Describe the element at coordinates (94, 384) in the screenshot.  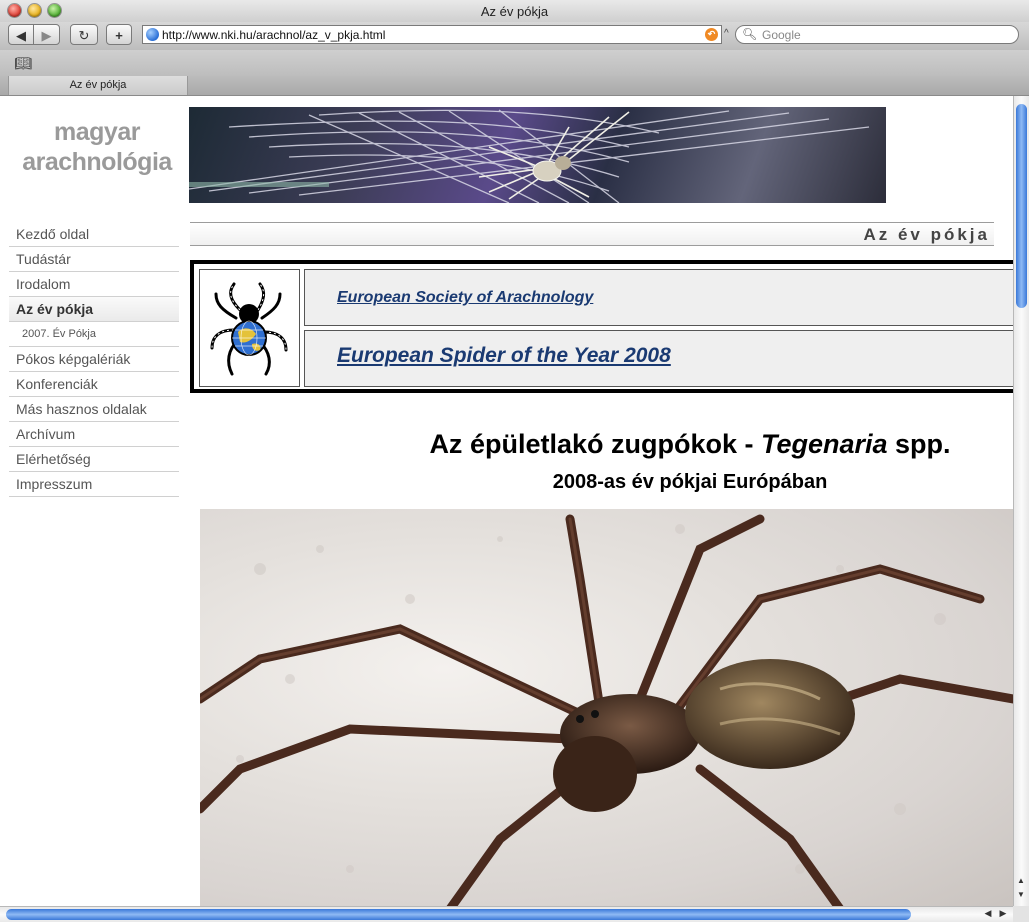
I see `sidebar-item-konferenciak: Konferenciák` at that location.